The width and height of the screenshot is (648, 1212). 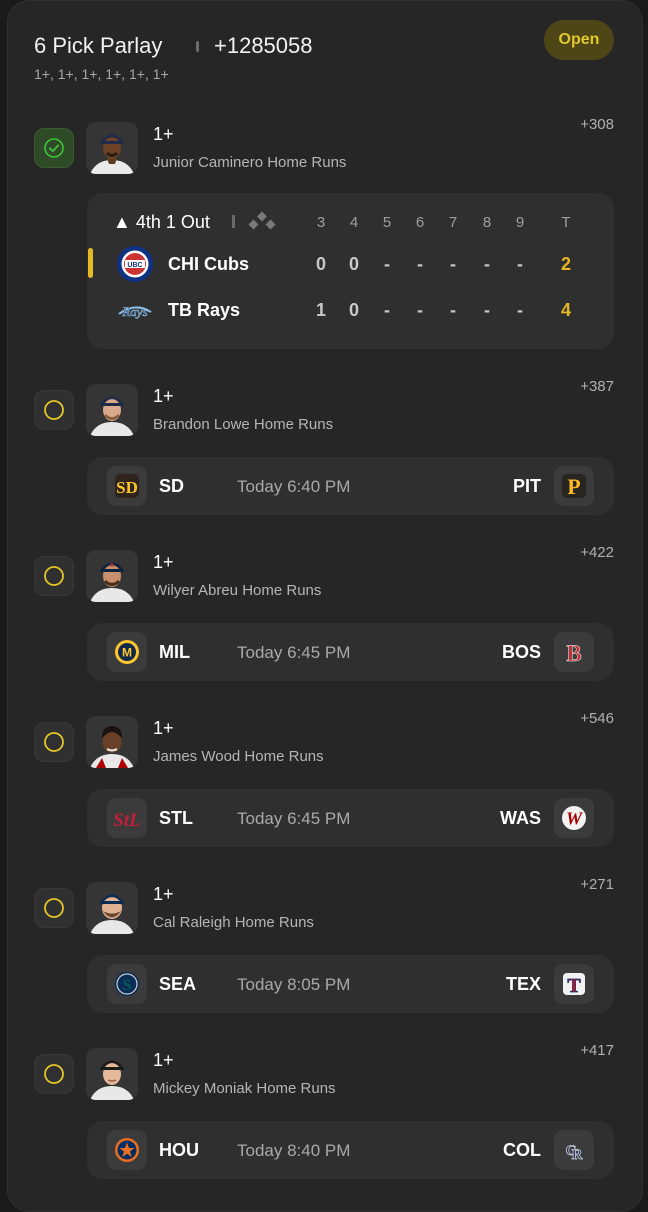 I want to click on parlay-subtitle: 1+, 1+, 1+, 1+, 1+, 1+, so click(x=101, y=74).